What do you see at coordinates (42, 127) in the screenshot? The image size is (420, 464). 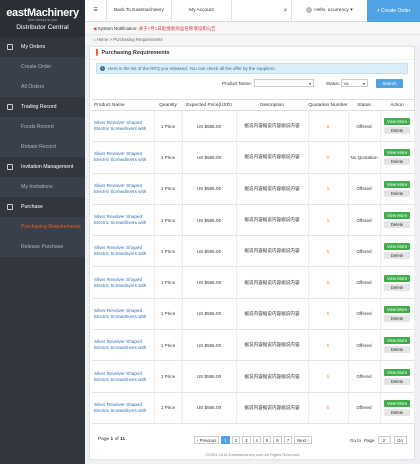 I see `sidebar-item-funds-record: Funds Record` at bounding box center [42, 127].